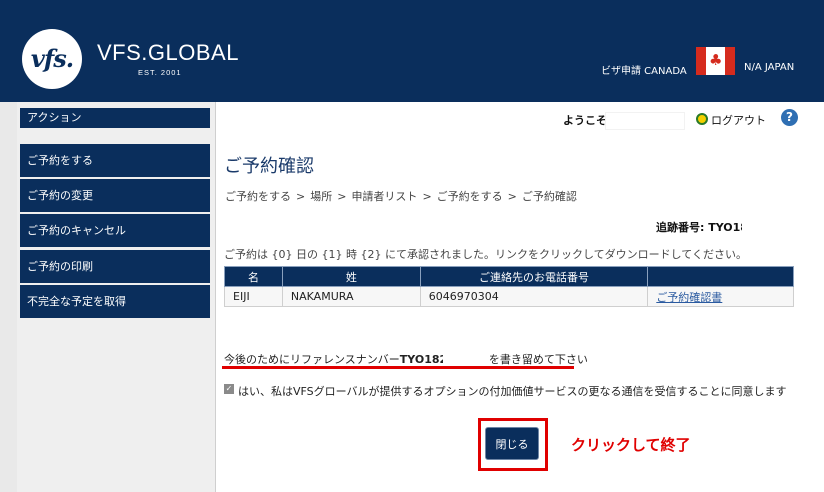 This screenshot has height=492, width=824. What do you see at coordinates (768, 223) in the screenshot?
I see `redacted-tracking` at bounding box center [768, 223].